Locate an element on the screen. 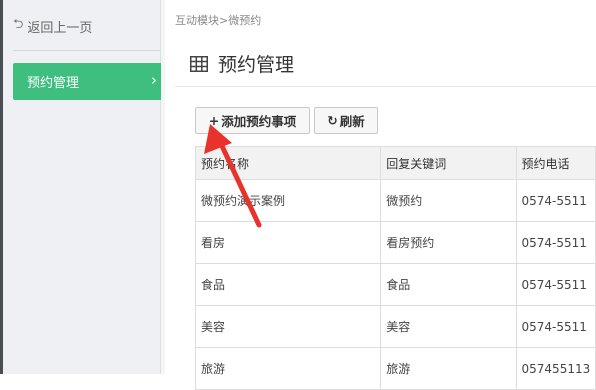  refresh-button: ↻ 刷新 is located at coordinates (346, 120).